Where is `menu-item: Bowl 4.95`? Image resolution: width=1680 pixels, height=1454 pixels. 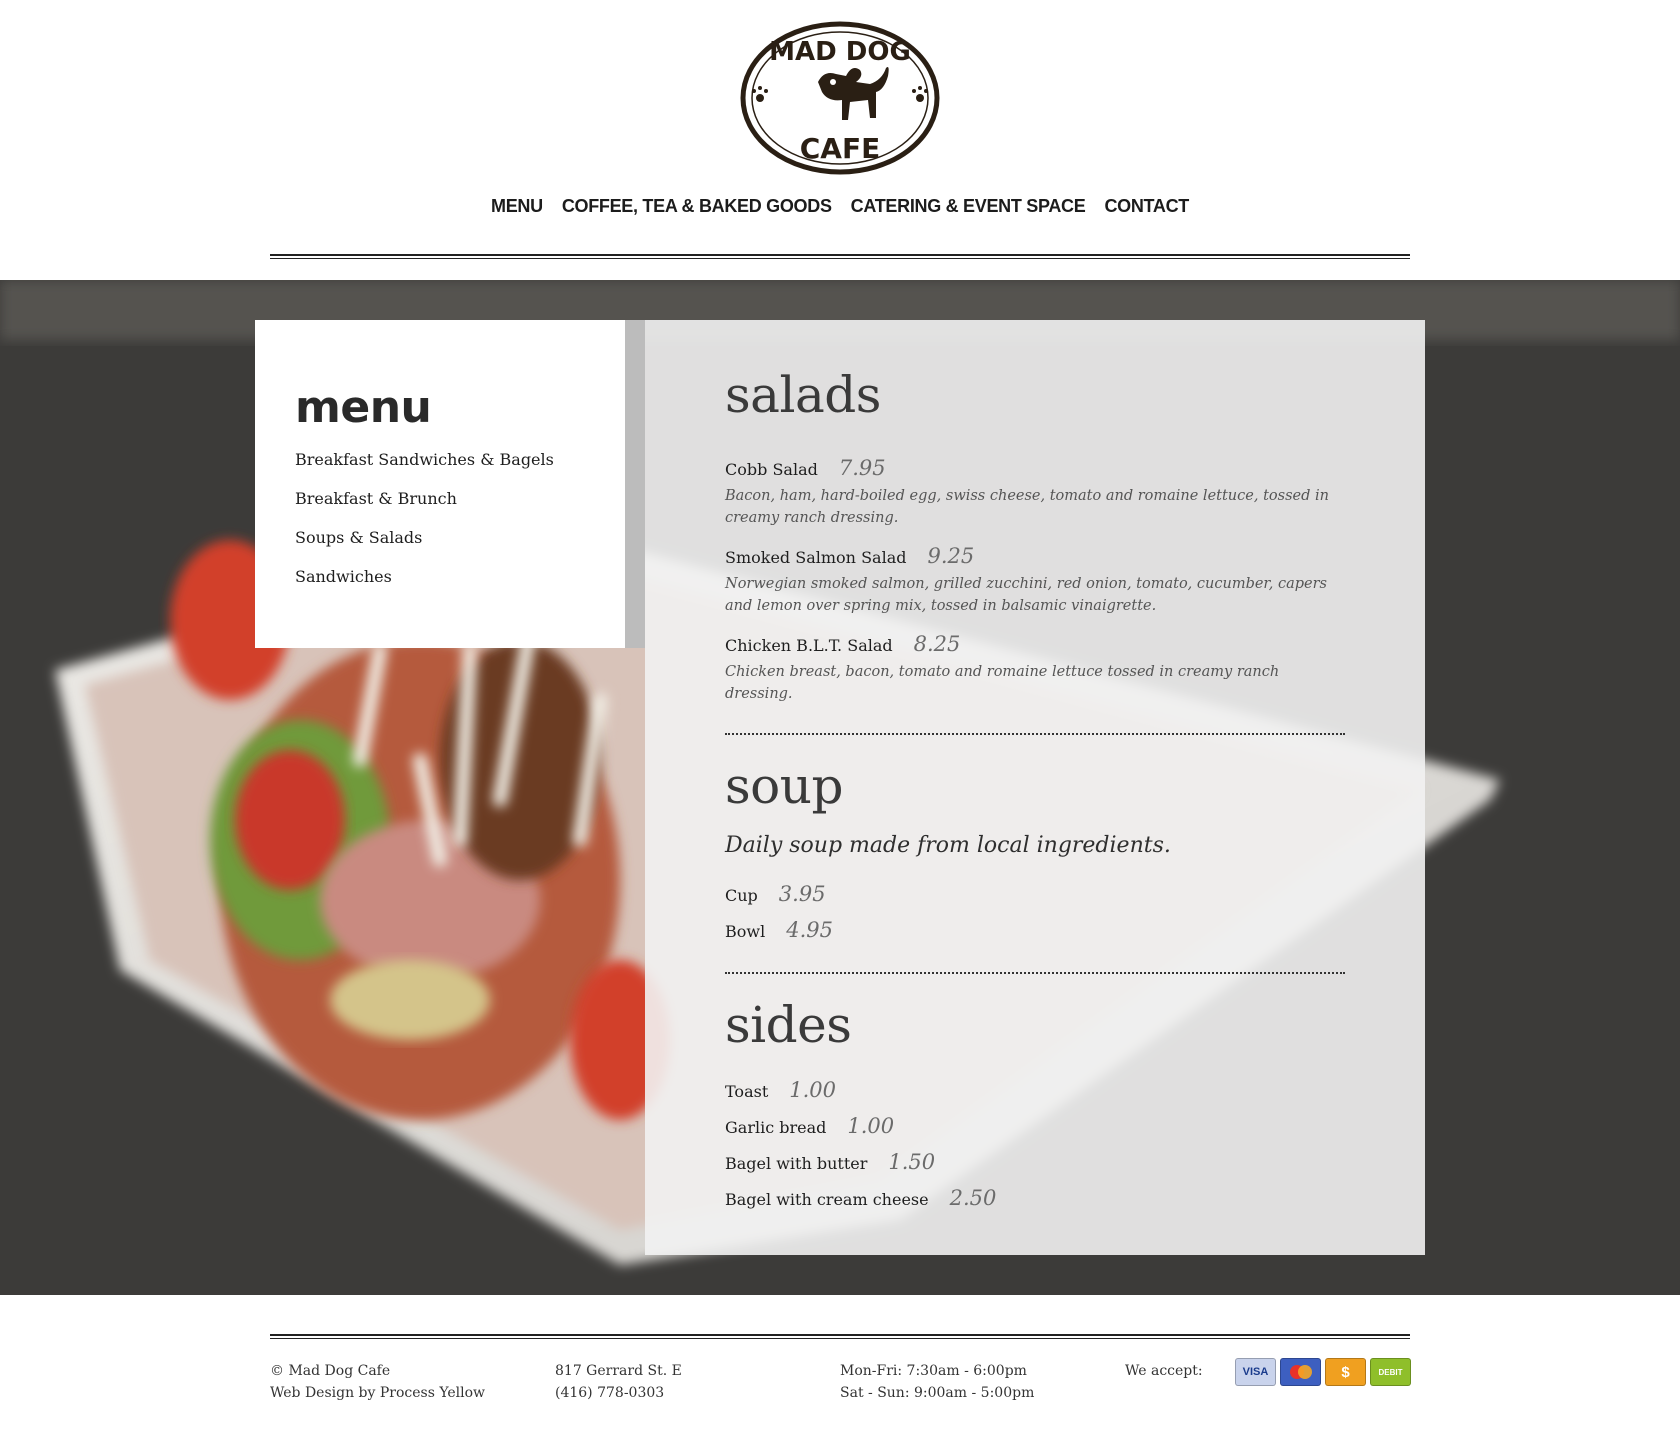 menu-item: Bowl 4.95 is located at coordinates (1035, 930).